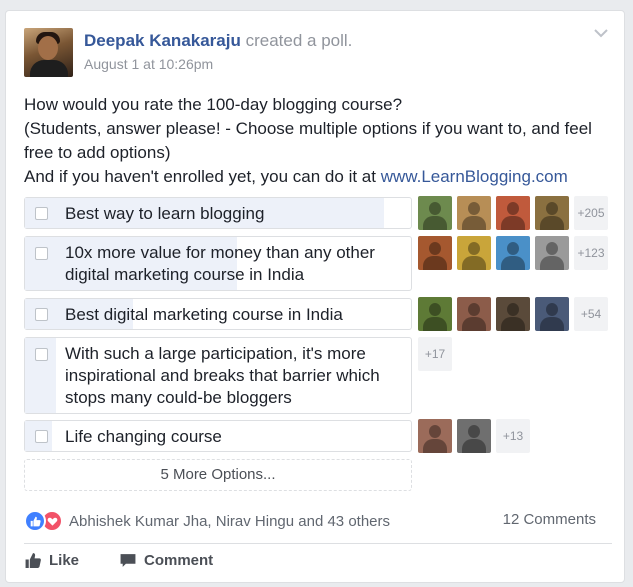 This screenshot has width=633, height=587. Describe the element at coordinates (513, 436) in the screenshot. I see `more-voters-count: +13` at that location.